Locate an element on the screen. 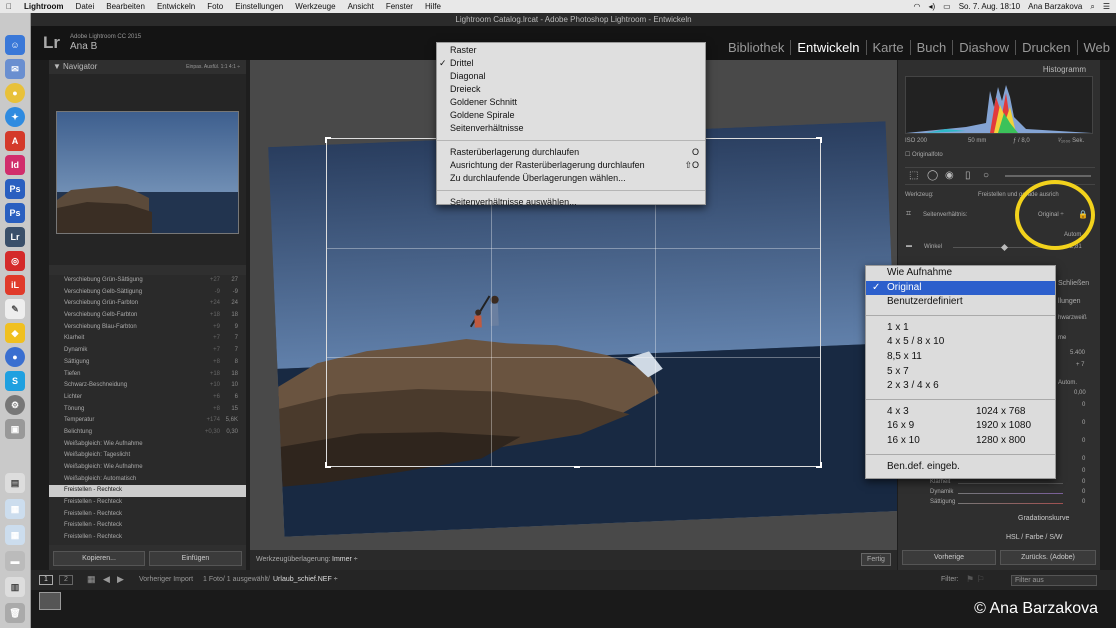 The height and width of the screenshot is (628, 1116). indesign-icon: Id is located at coordinates (15, 165).